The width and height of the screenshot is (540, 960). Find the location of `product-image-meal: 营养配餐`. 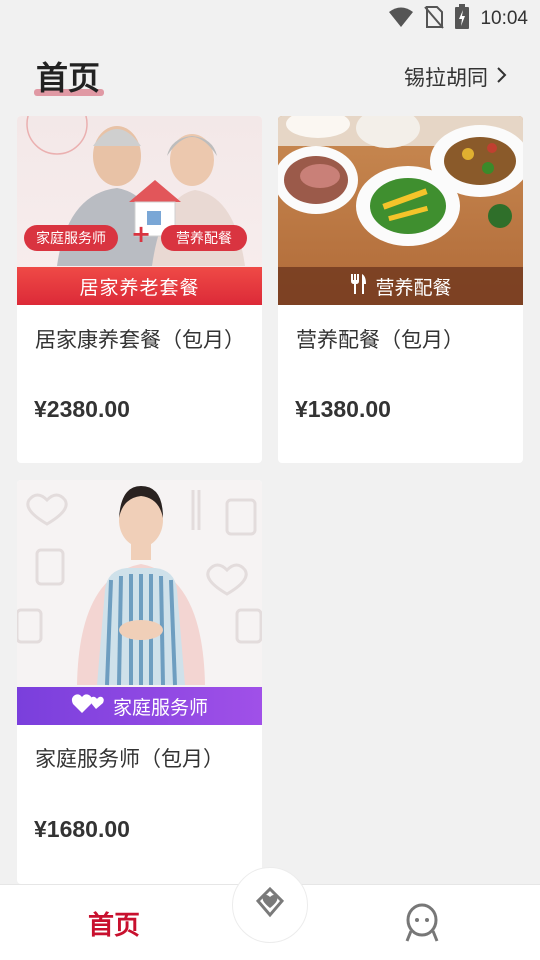

product-image-meal: 营养配餐 is located at coordinates (400, 210).